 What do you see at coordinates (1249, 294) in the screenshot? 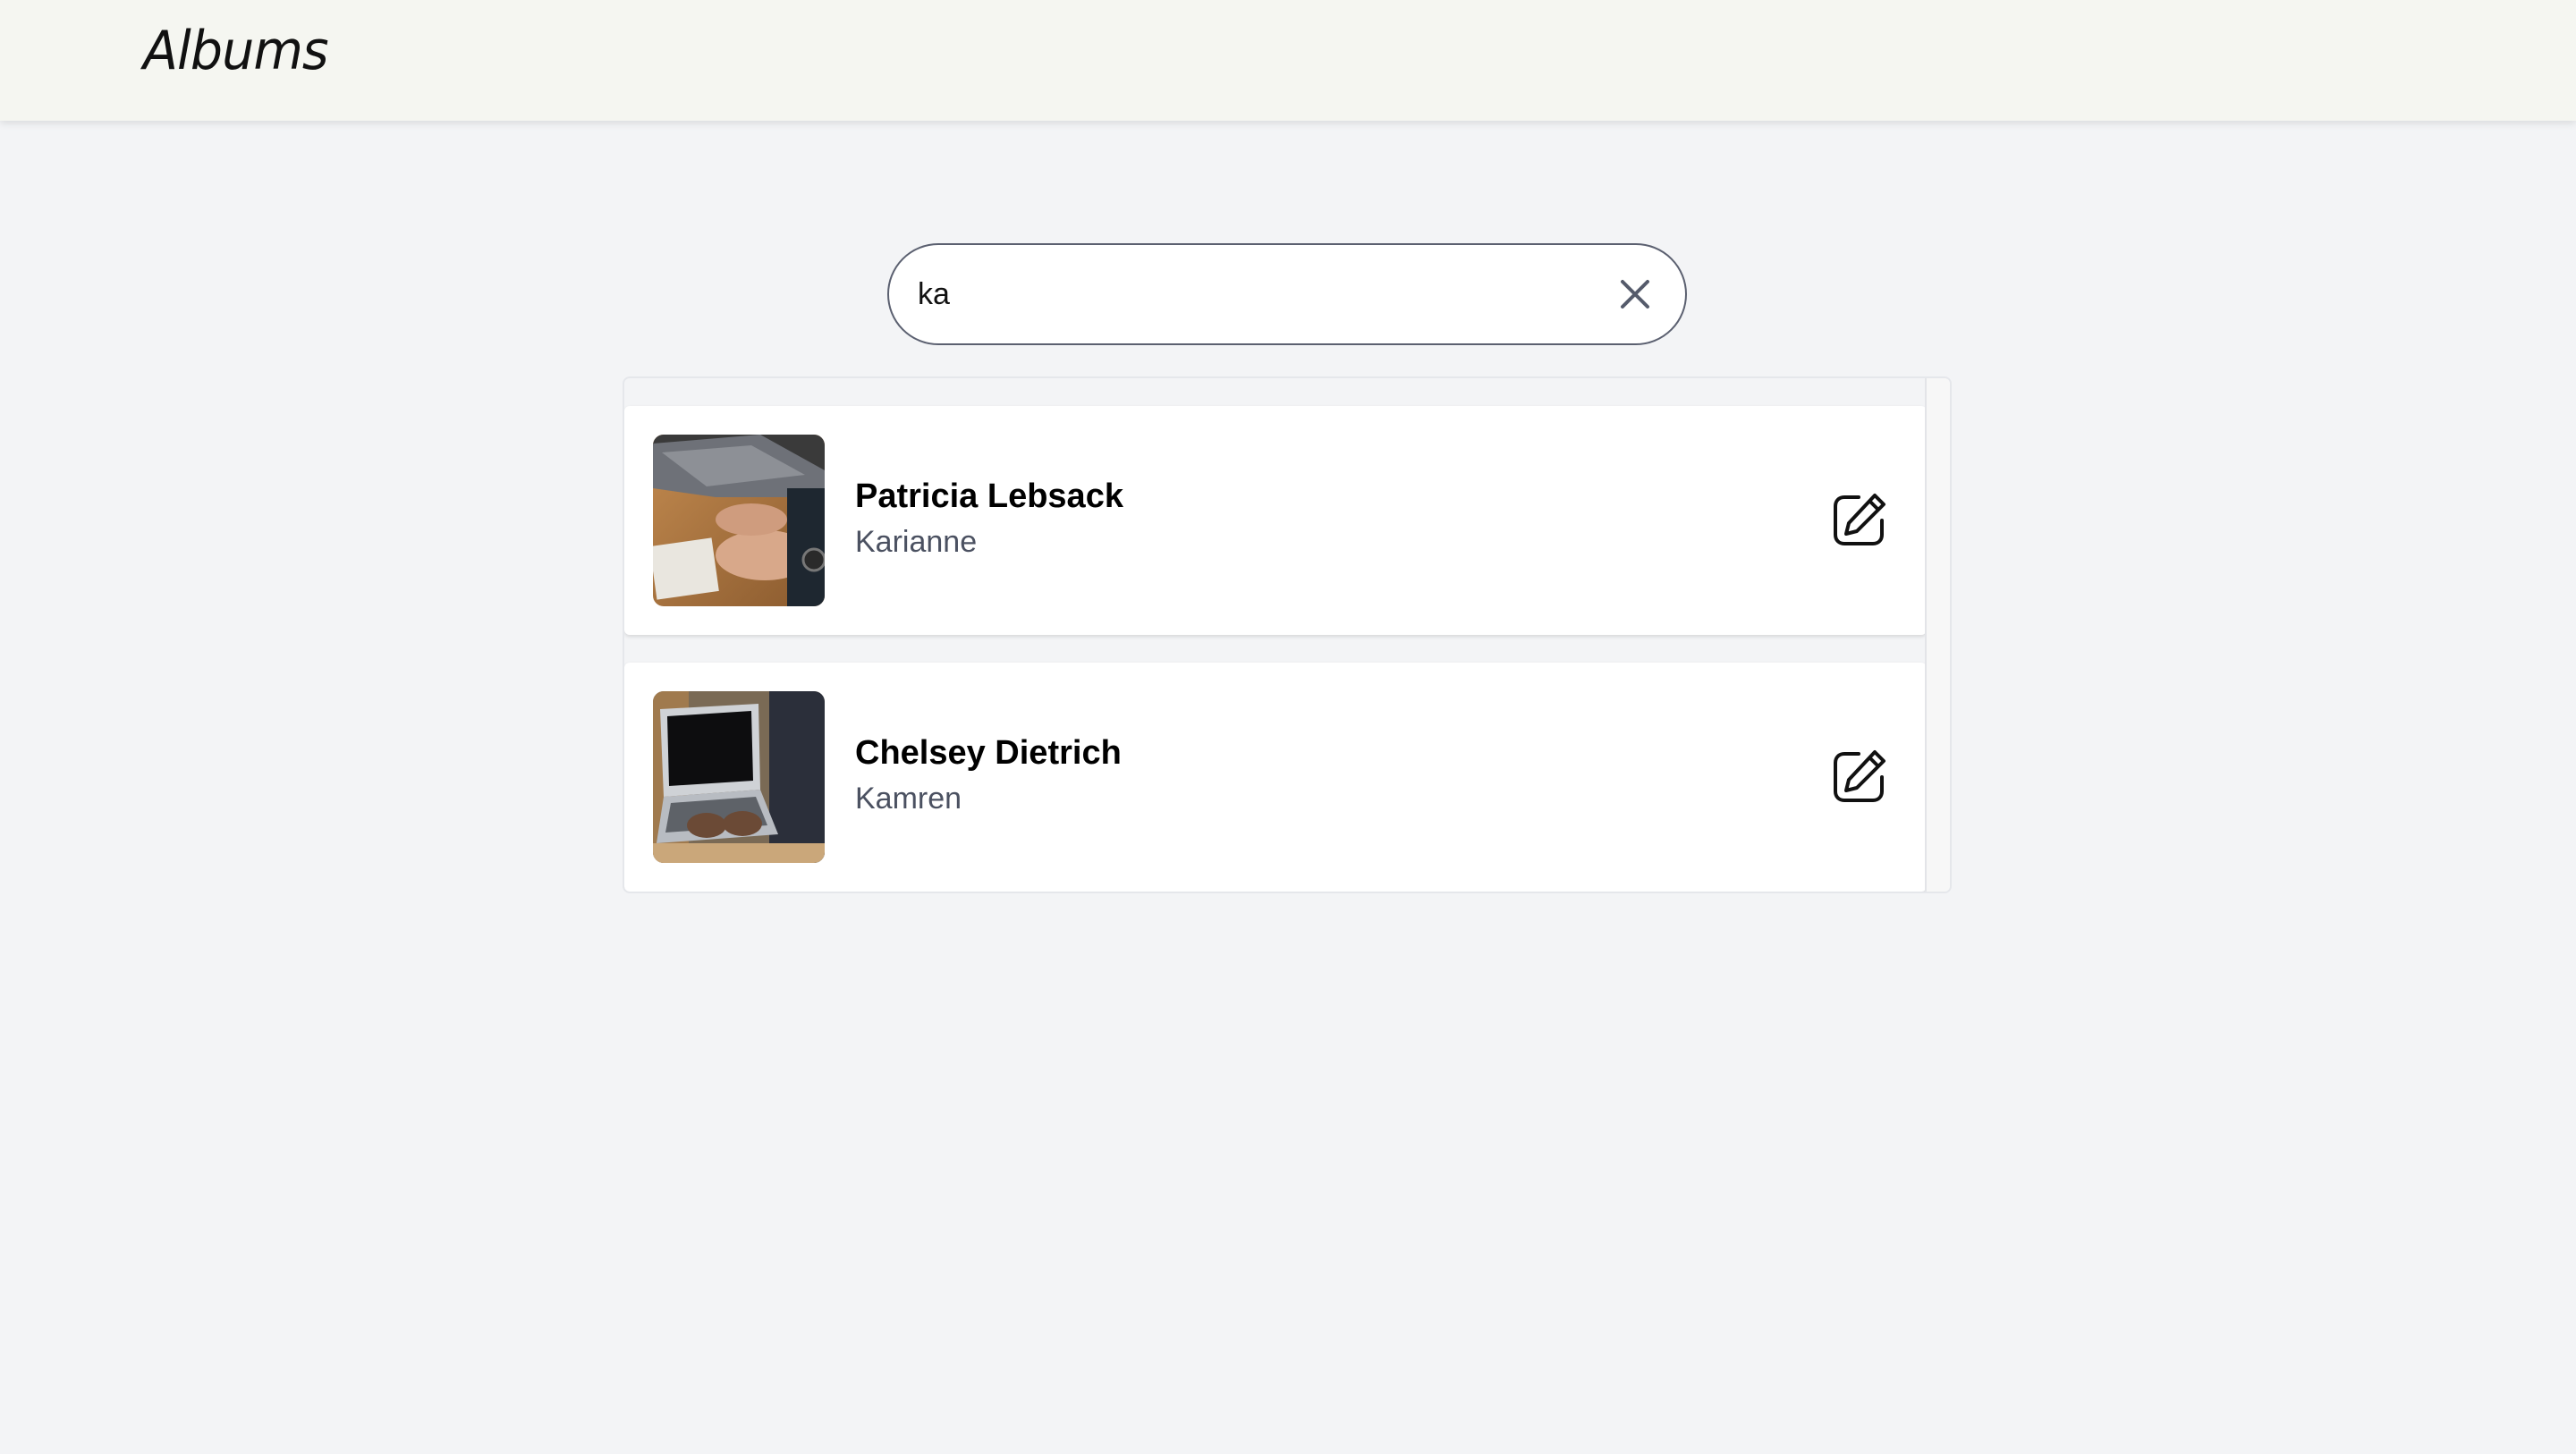
I see `search-input` at bounding box center [1249, 294].